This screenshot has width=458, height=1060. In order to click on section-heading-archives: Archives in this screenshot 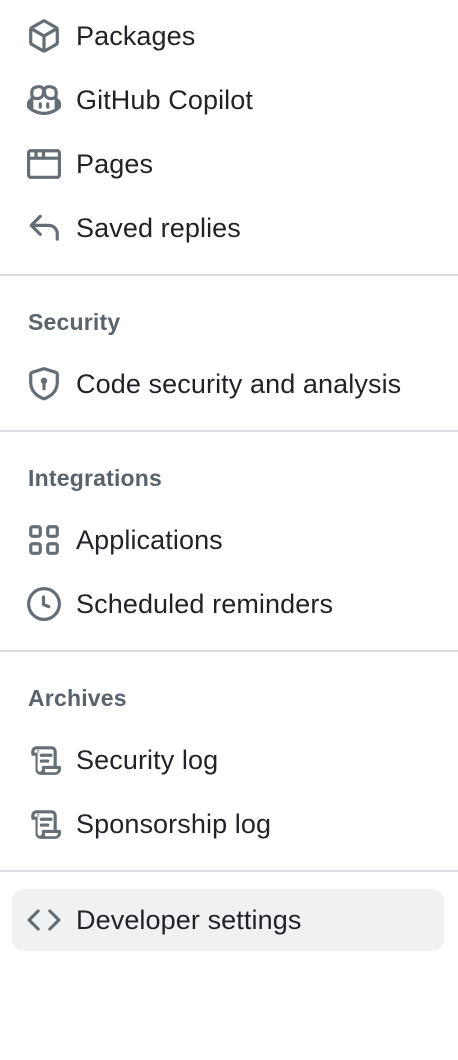, I will do `click(77, 698)`.